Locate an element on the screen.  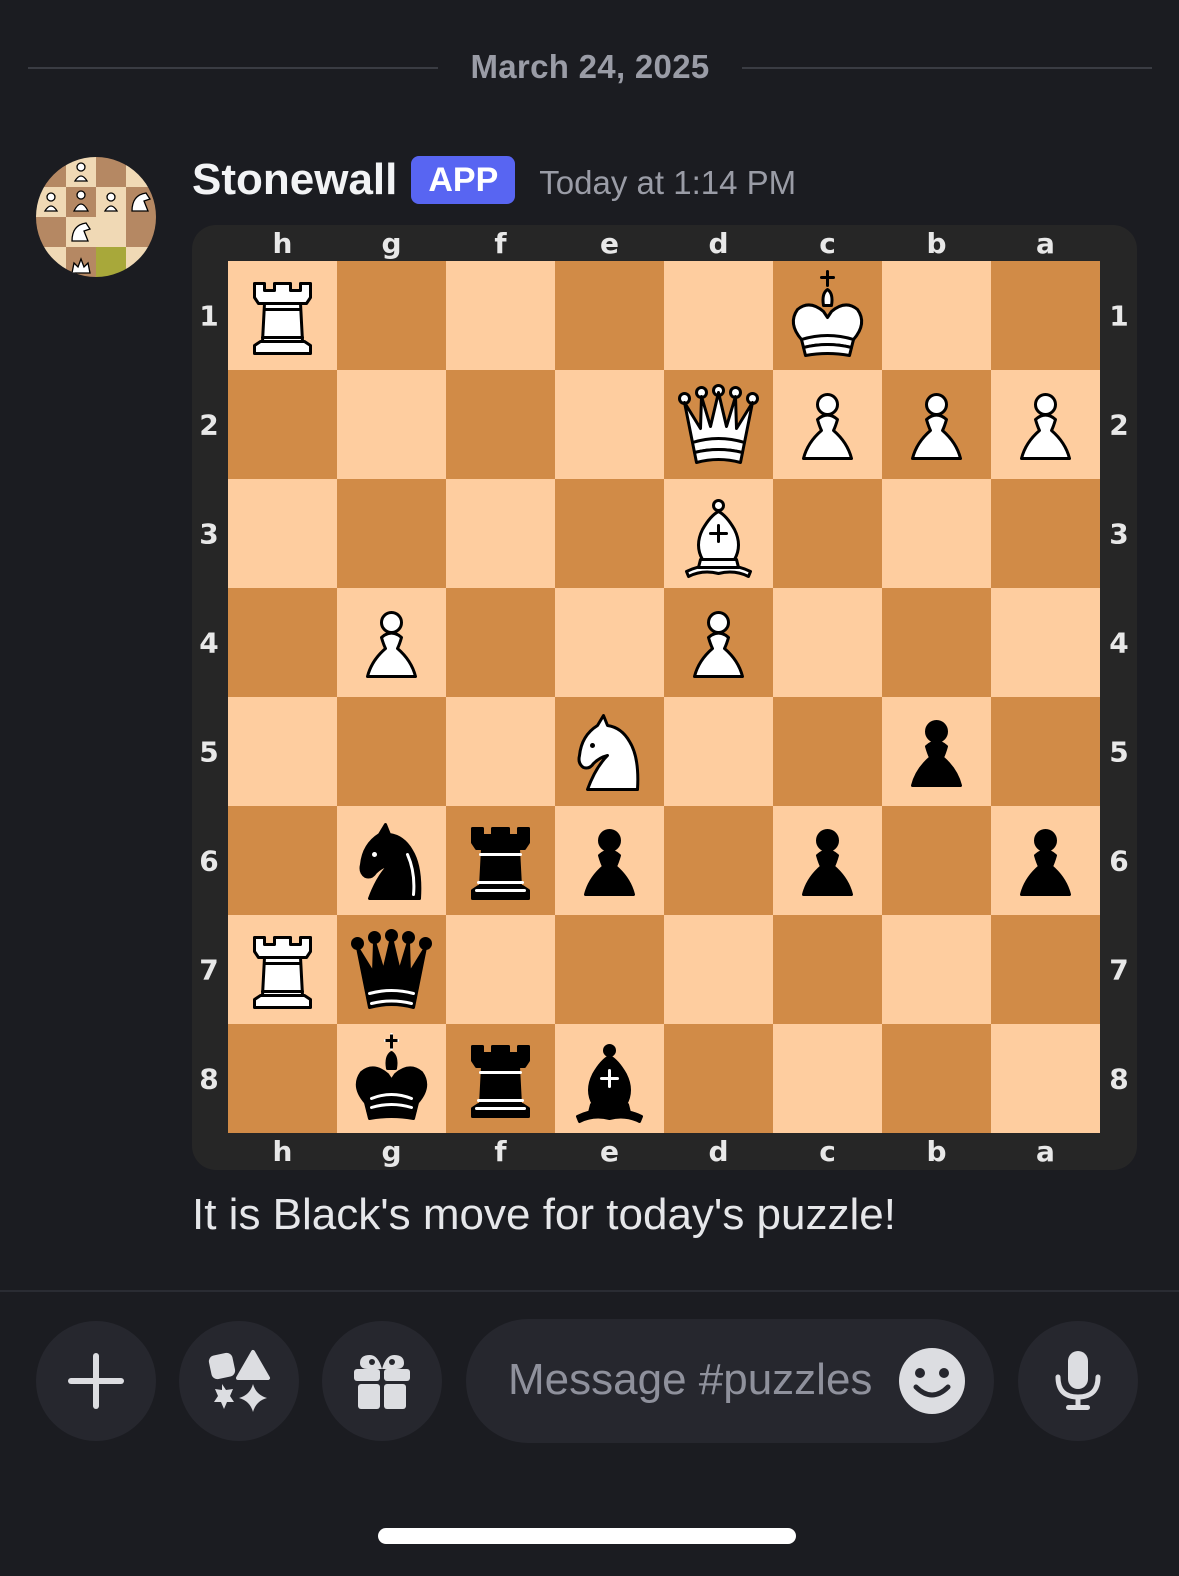
board-square-h5 is located at coordinates (282, 751).